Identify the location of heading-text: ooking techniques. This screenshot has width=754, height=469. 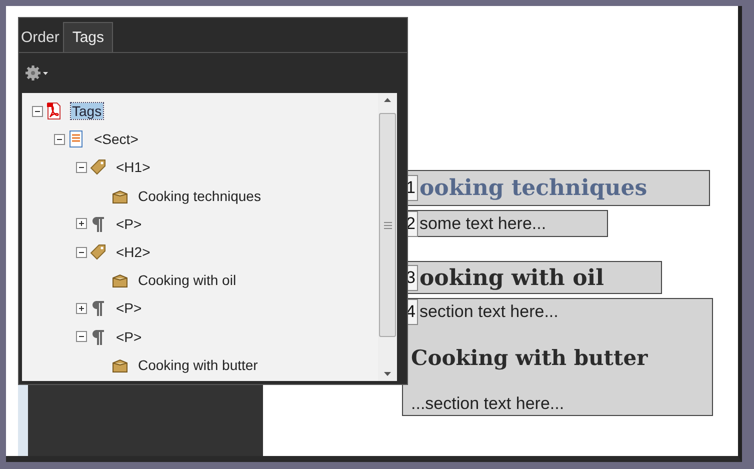
(533, 188).